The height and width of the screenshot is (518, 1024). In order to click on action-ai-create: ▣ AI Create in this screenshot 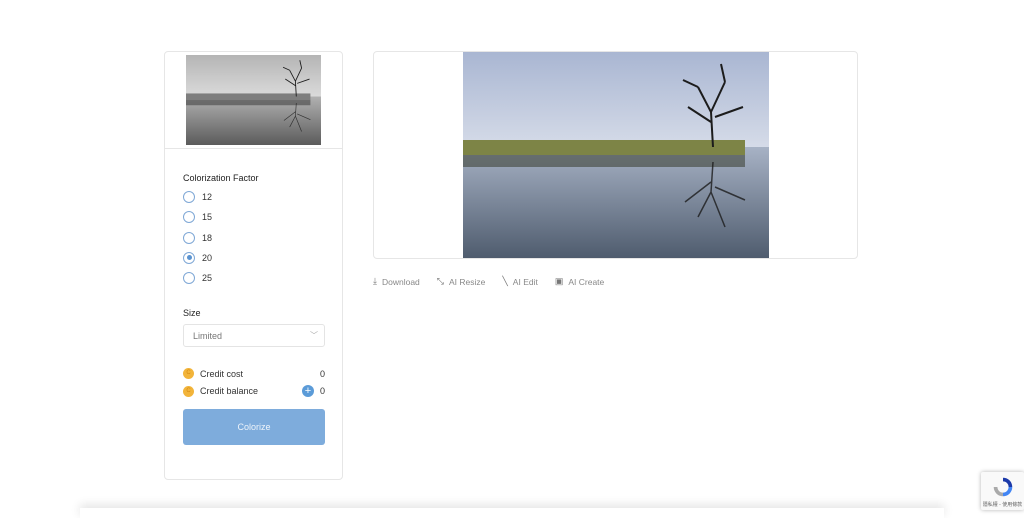, I will do `click(579, 281)`.